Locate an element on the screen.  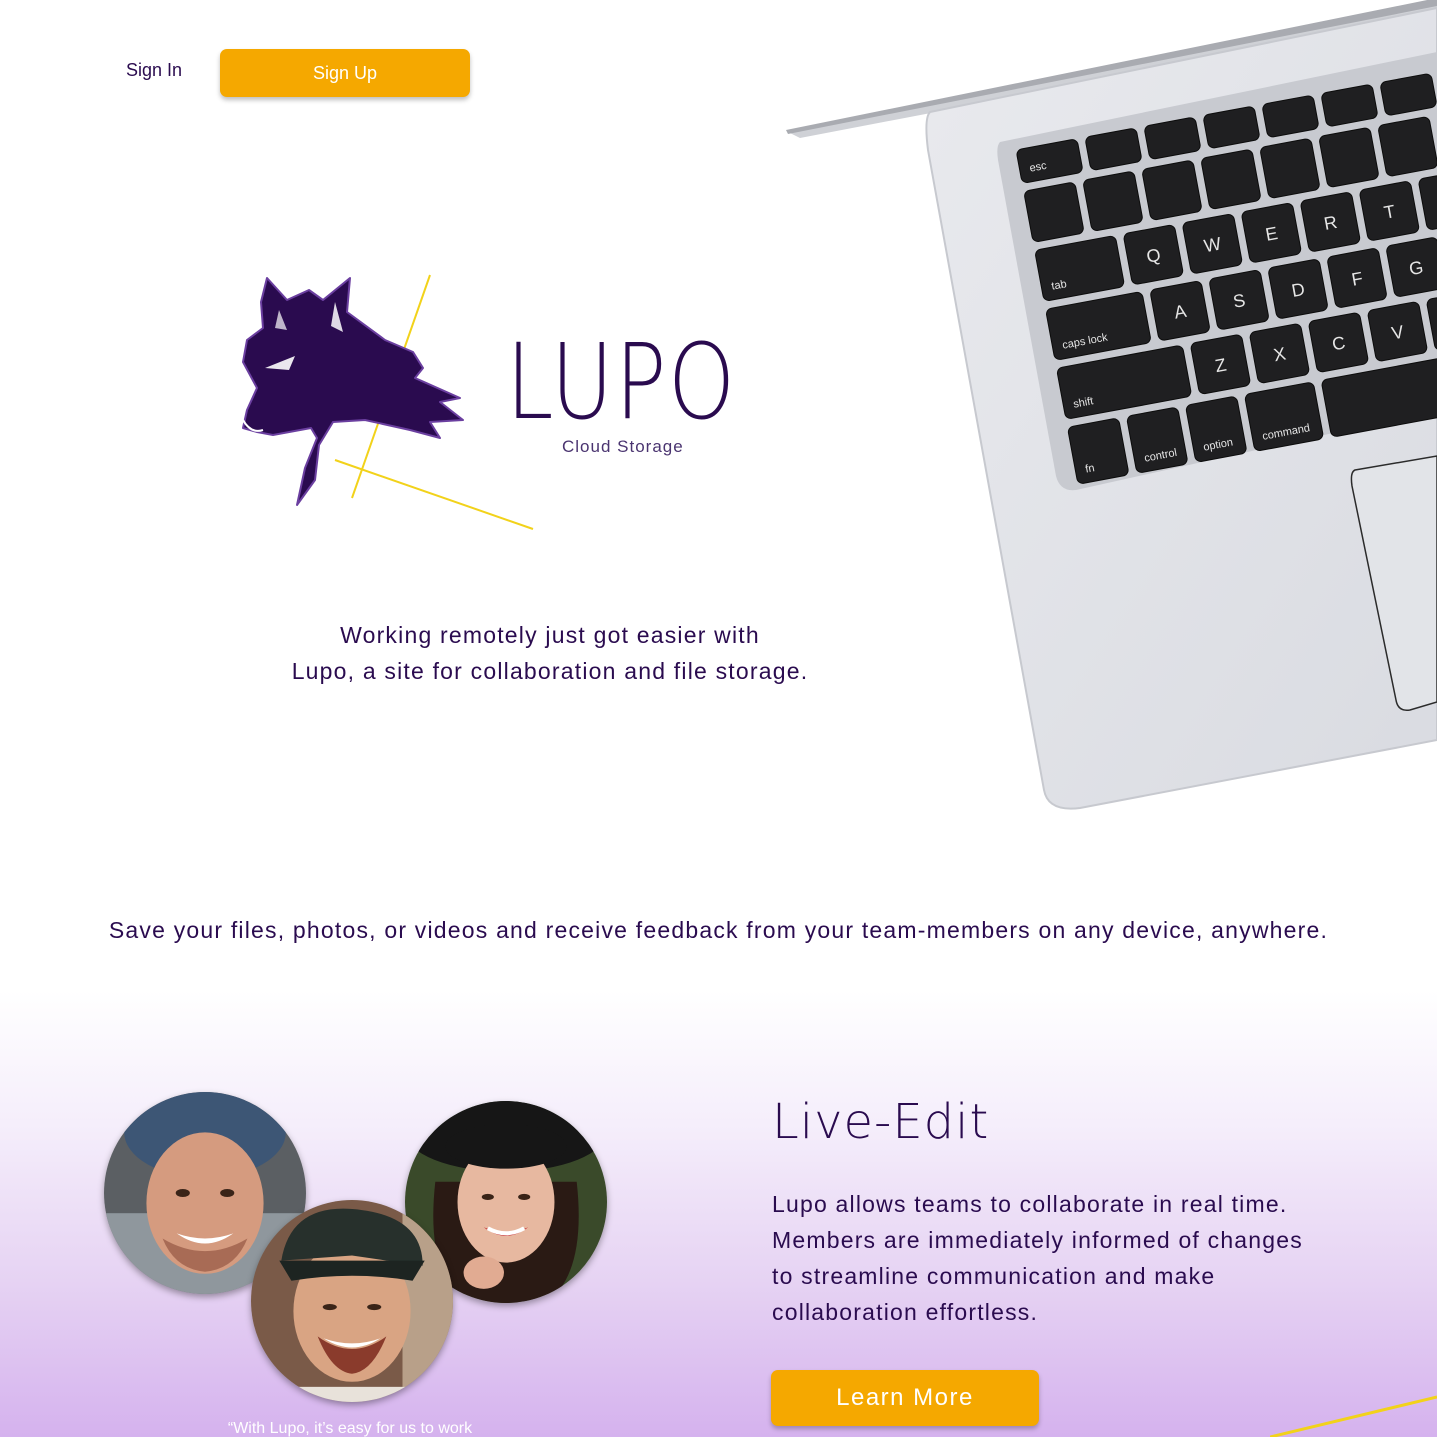
intro-line-1: Working remotely just got easier with is located at coordinates (550, 635).